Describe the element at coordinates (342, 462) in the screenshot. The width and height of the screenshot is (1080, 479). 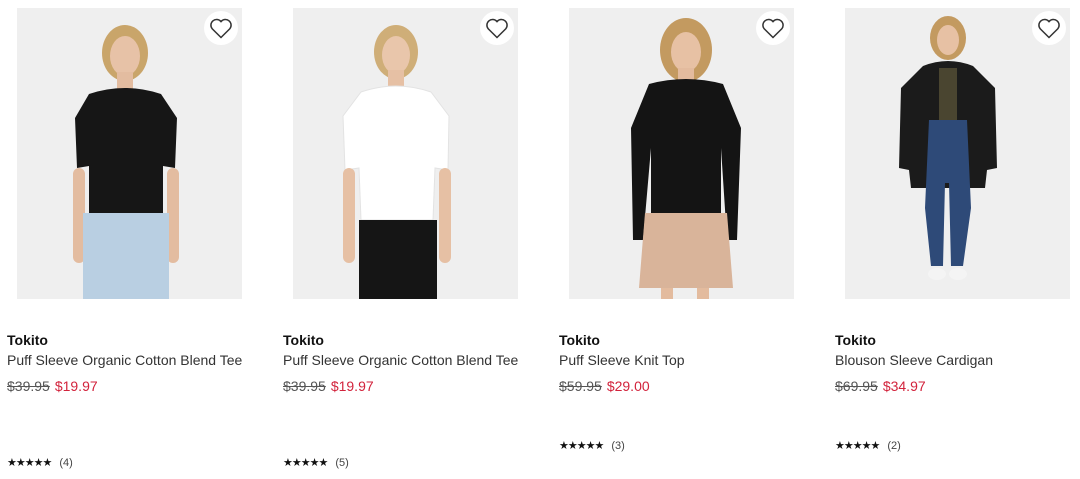
I see `review-count: (5)` at that location.